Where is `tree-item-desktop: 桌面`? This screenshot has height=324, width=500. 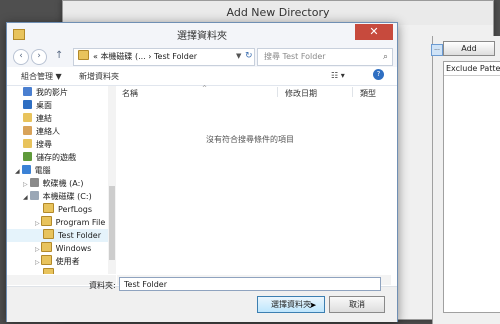 tree-item-desktop: 桌面 is located at coordinates (37, 105).